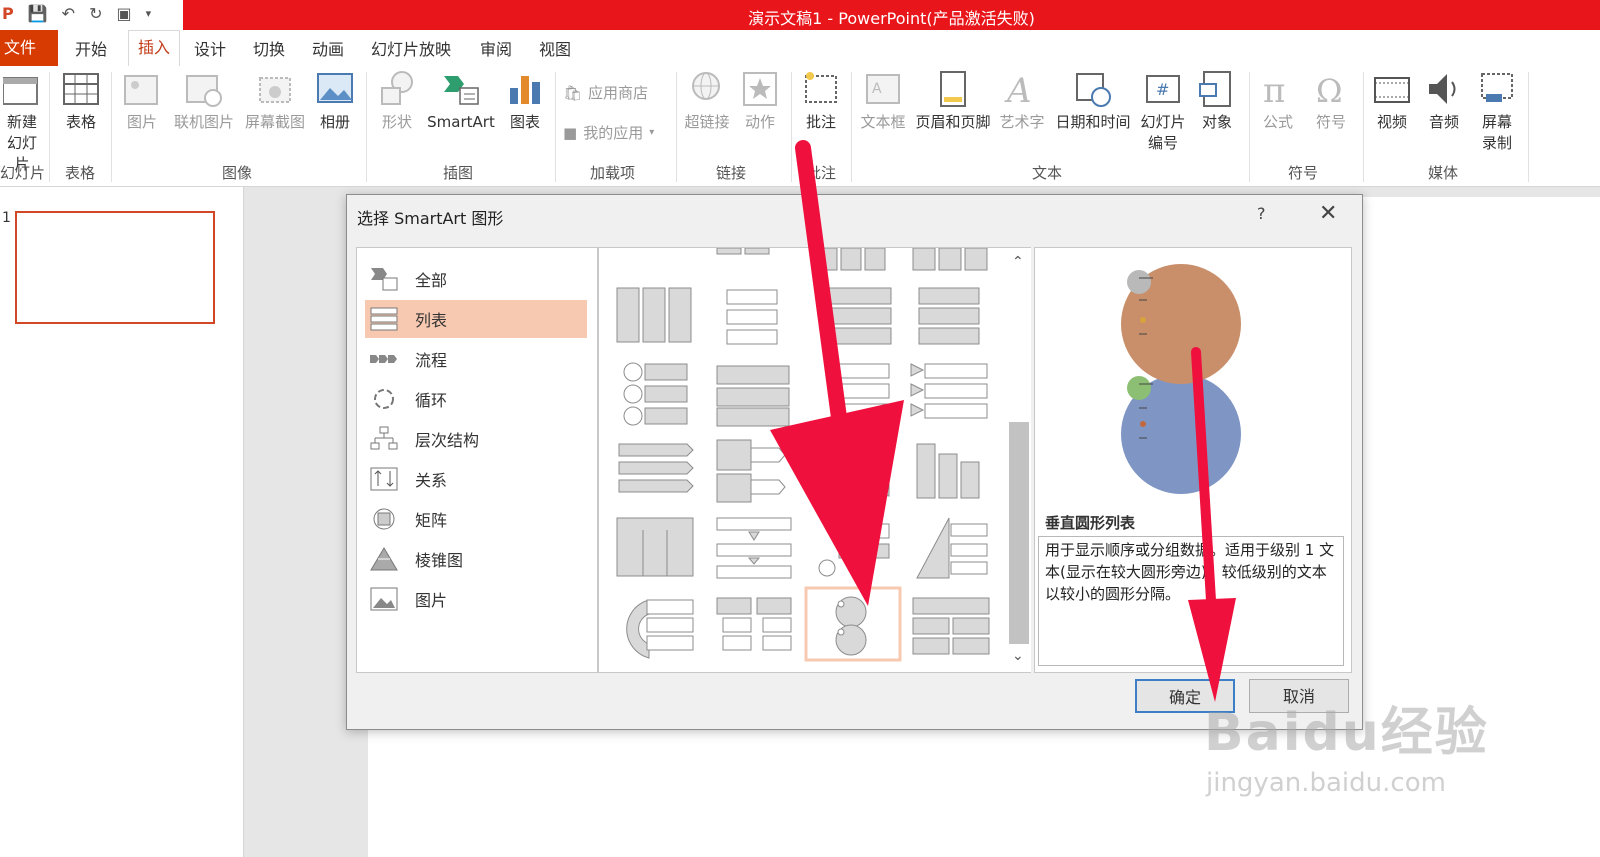  I want to click on album-button: 相册, so click(335, 101).